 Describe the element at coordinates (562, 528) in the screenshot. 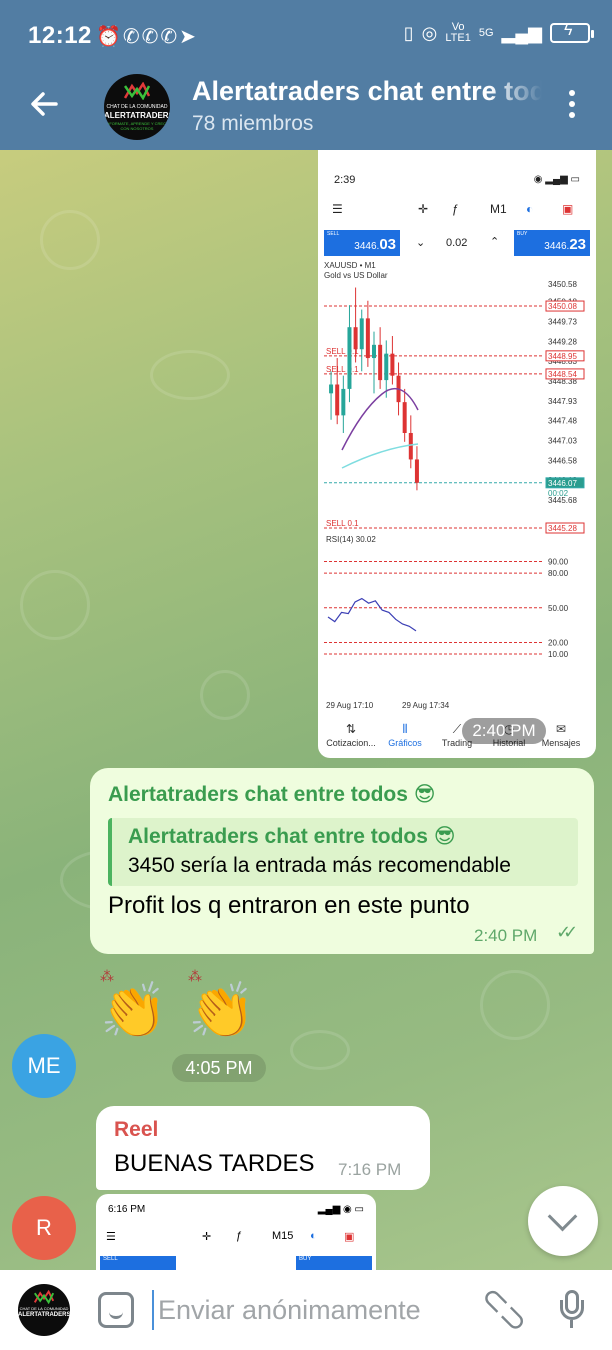

I see `price-tag: 3445.28` at that location.